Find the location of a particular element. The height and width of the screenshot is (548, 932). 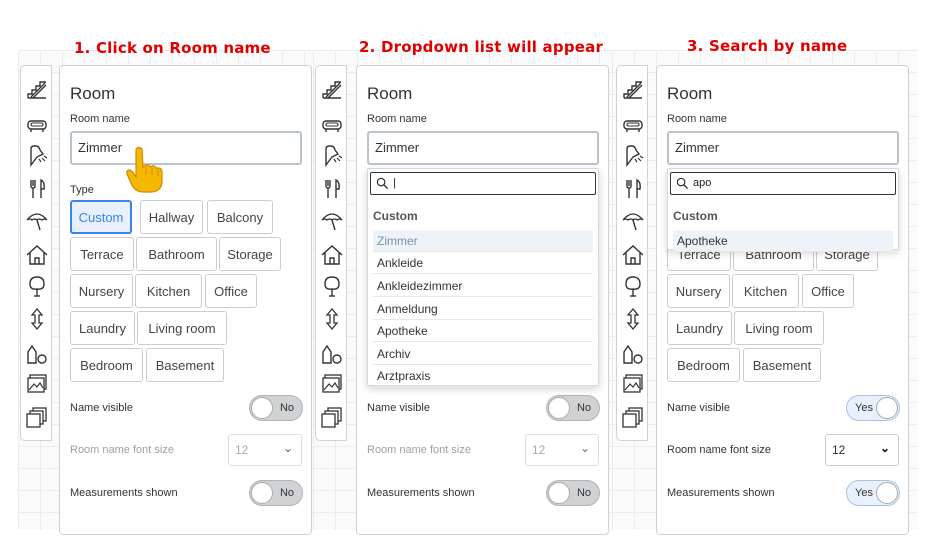

name-visible-label: Name visible is located at coordinates (698, 408).